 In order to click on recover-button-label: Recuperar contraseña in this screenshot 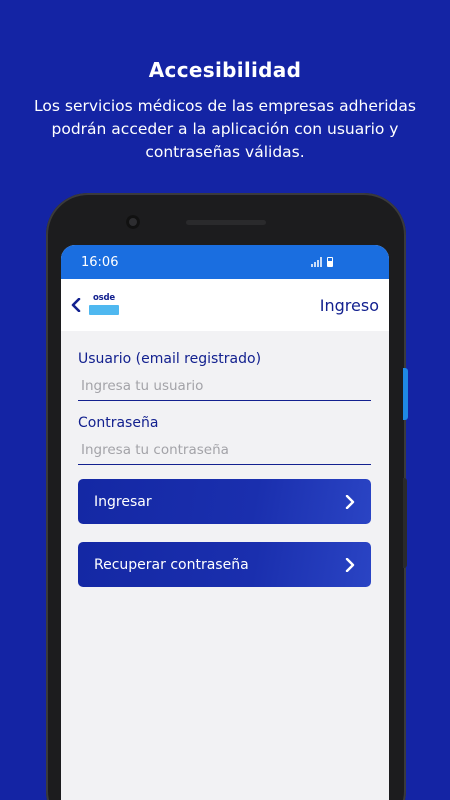, I will do `click(171, 564)`.